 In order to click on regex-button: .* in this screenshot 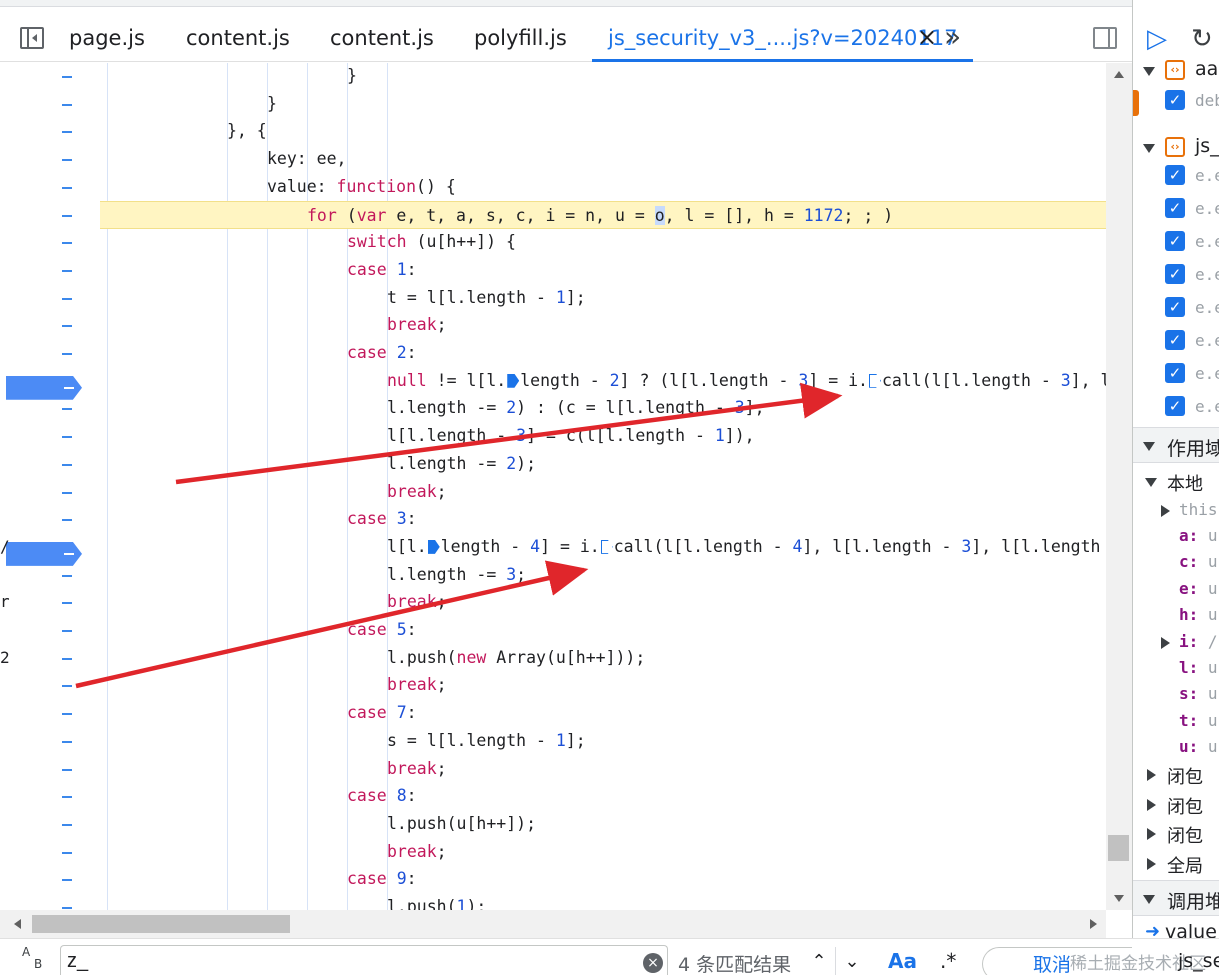, I will do `click(948, 961)`.